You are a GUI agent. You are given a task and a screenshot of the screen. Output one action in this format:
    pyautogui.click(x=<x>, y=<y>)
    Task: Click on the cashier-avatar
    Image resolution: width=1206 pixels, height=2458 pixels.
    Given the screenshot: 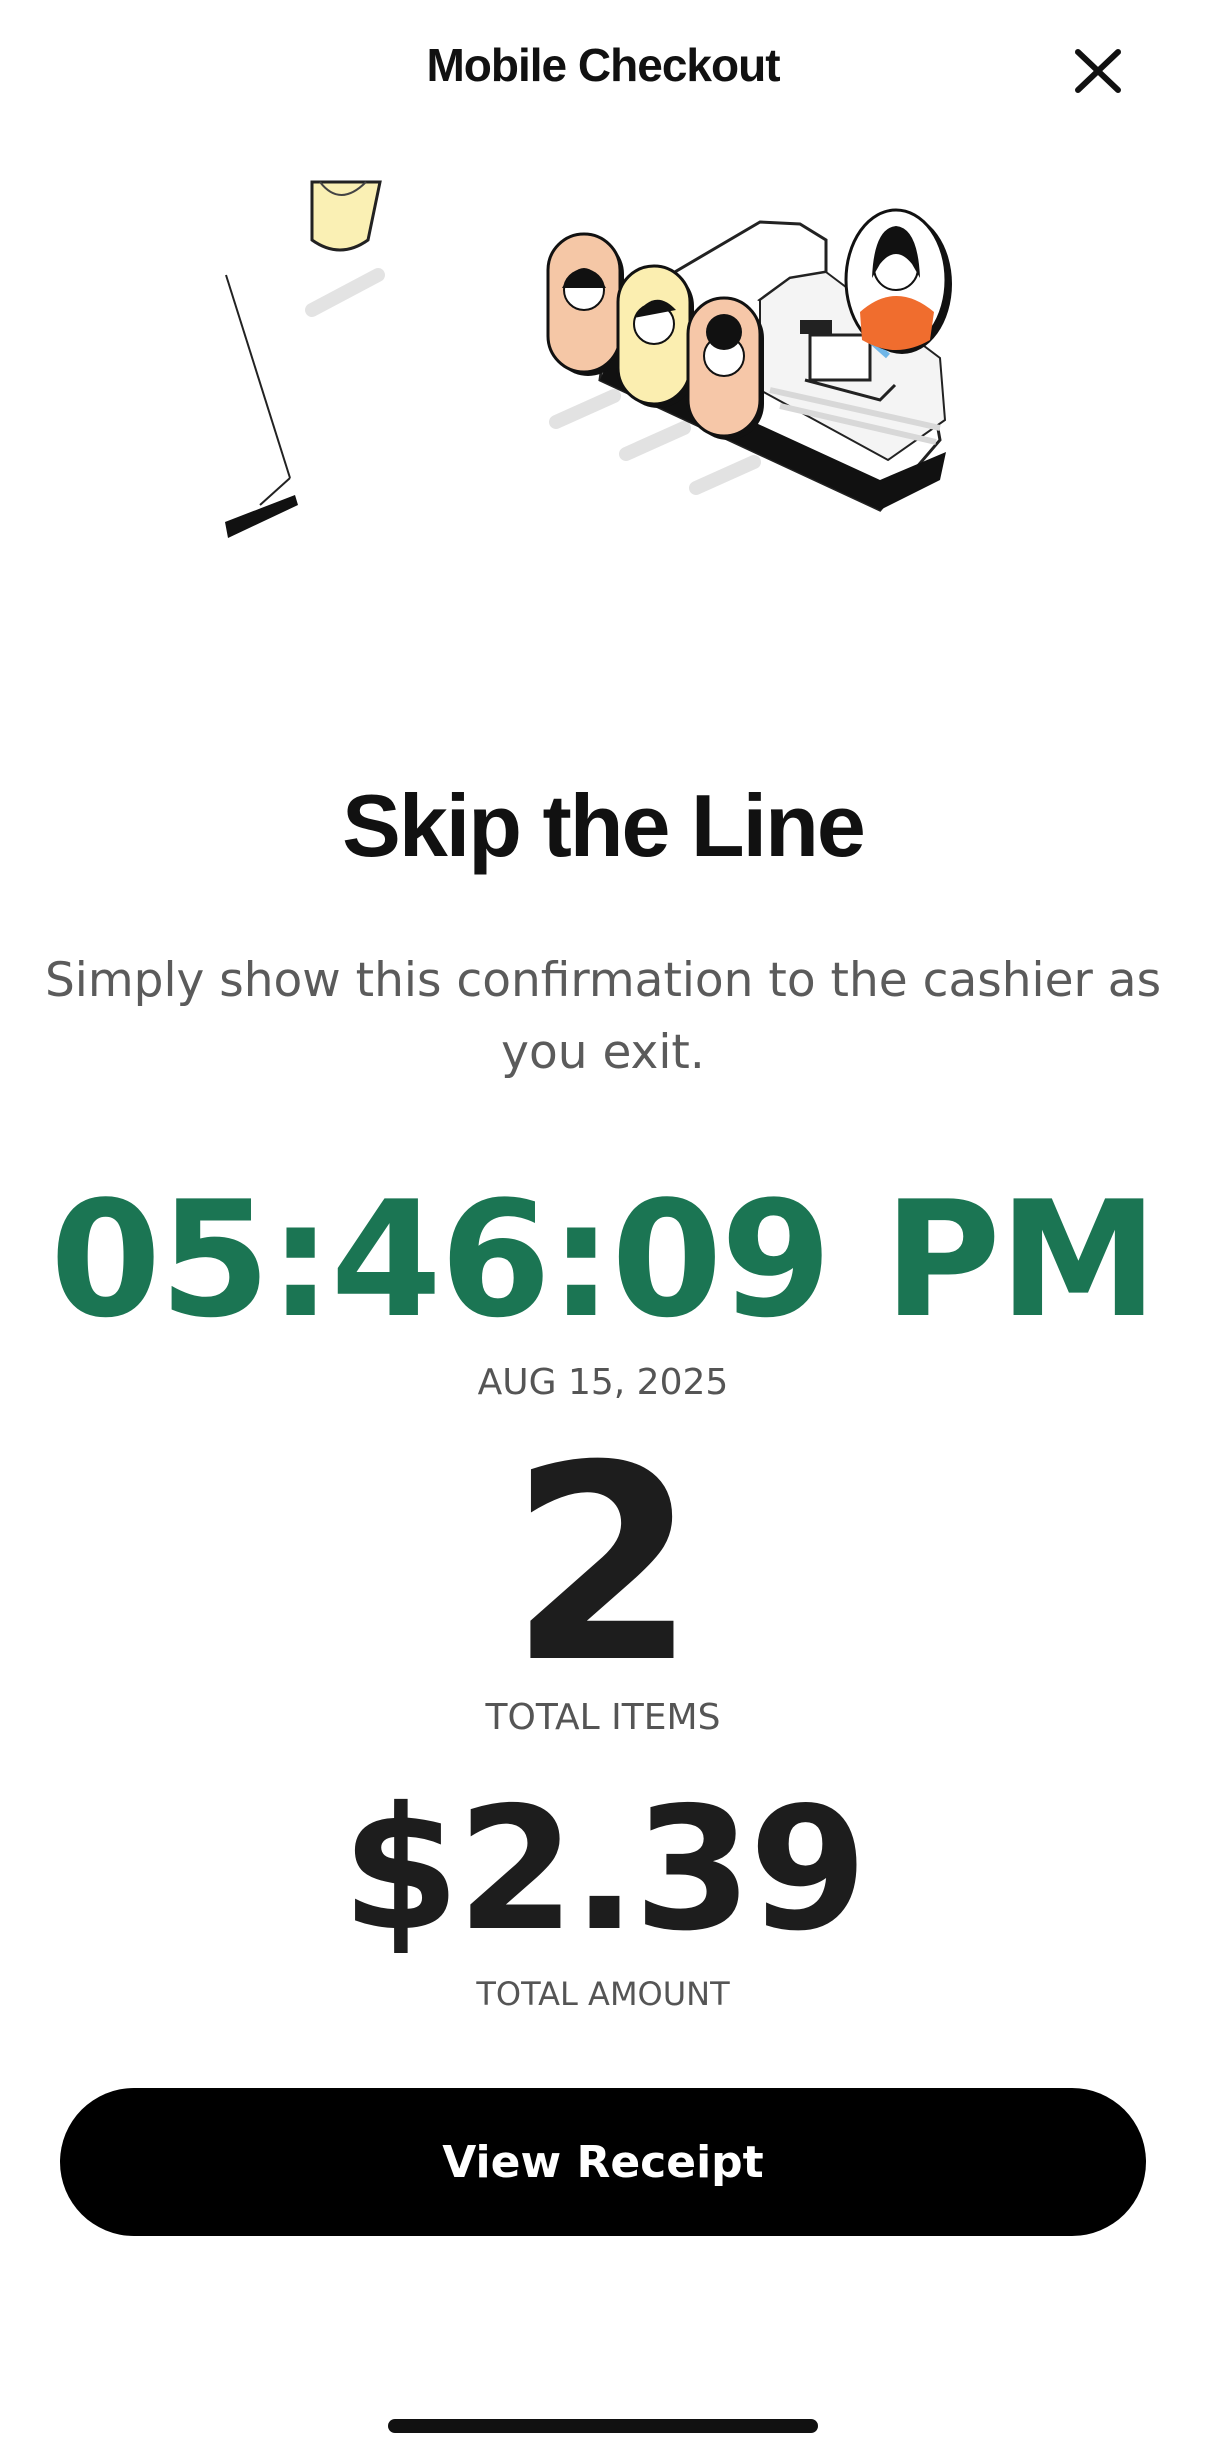 What is the action you would take?
    pyautogui.click(x=898, y=281)
    